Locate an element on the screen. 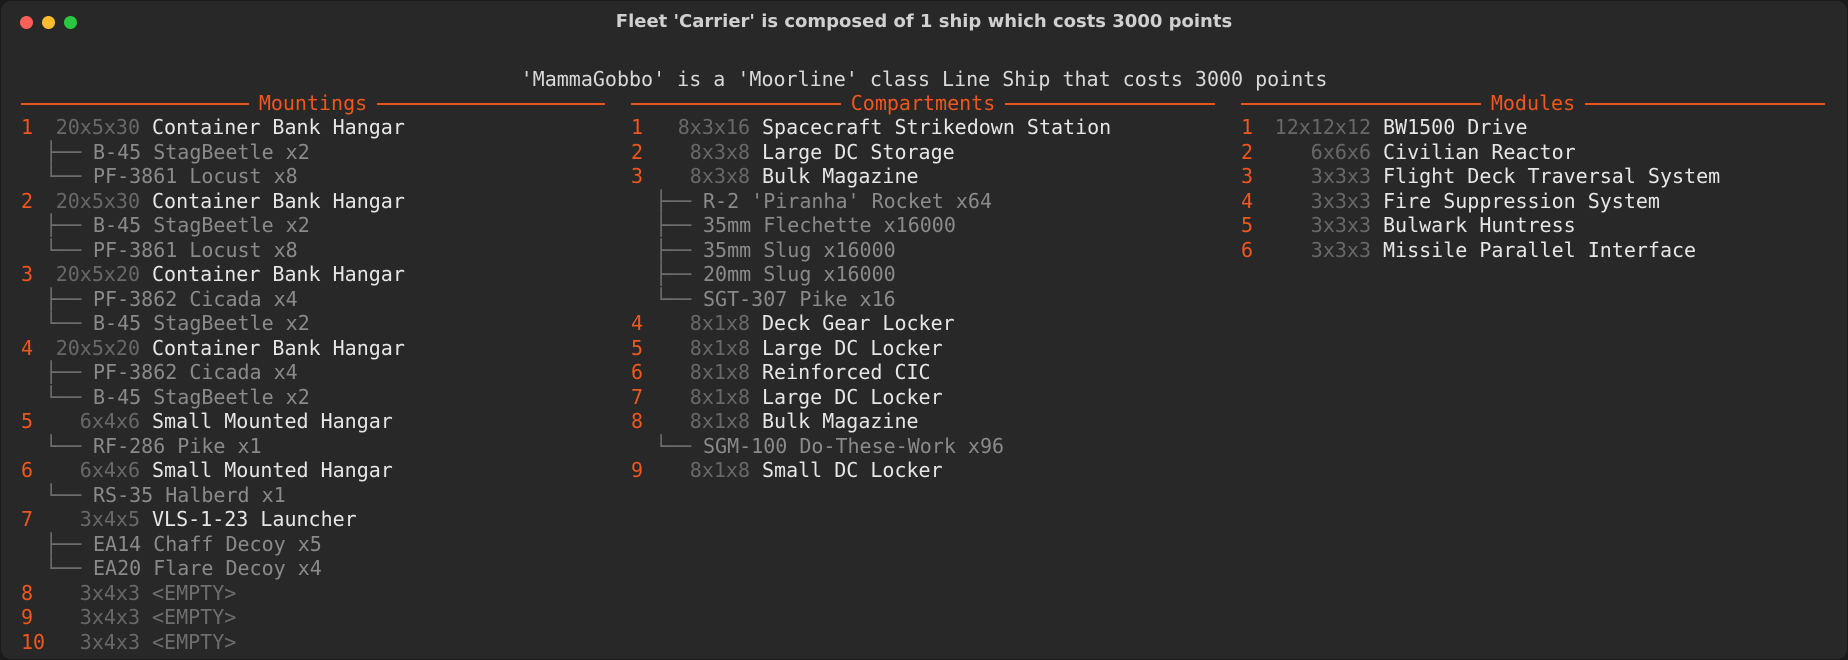 The image size is (1848, 660). item-name: VLS-1-23 Launcher is located at coordinates (254, 519).